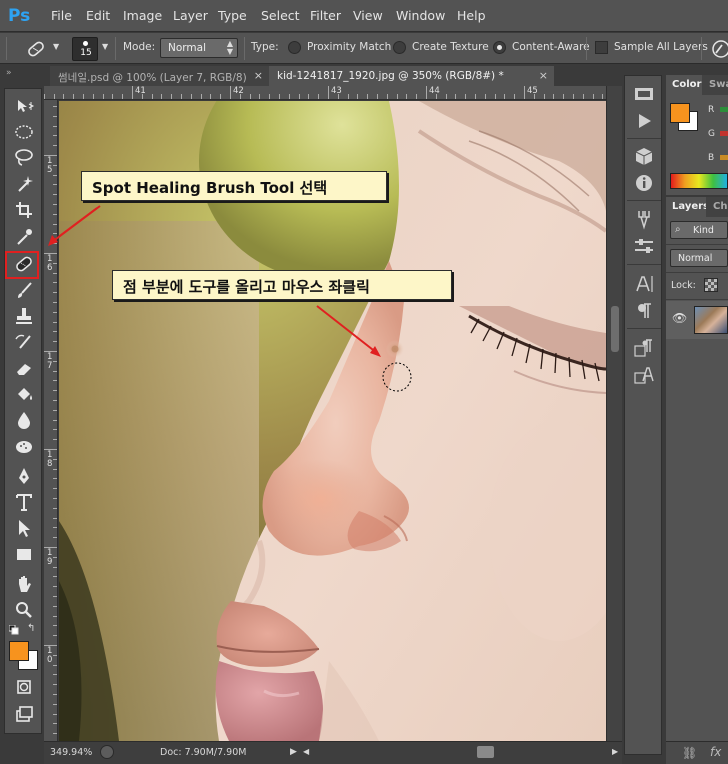  What do you see at coordinates (644, 284) in the screenshot?
I see `character-panel-icon` at bounding box center [644, 284].